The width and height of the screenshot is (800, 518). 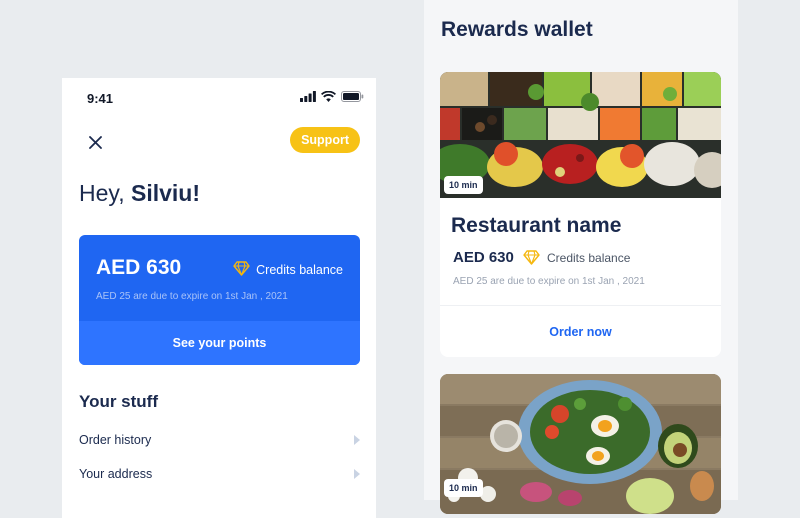 I want to click on wallet-title: Rewards wallet, so click(x=517, y=29).